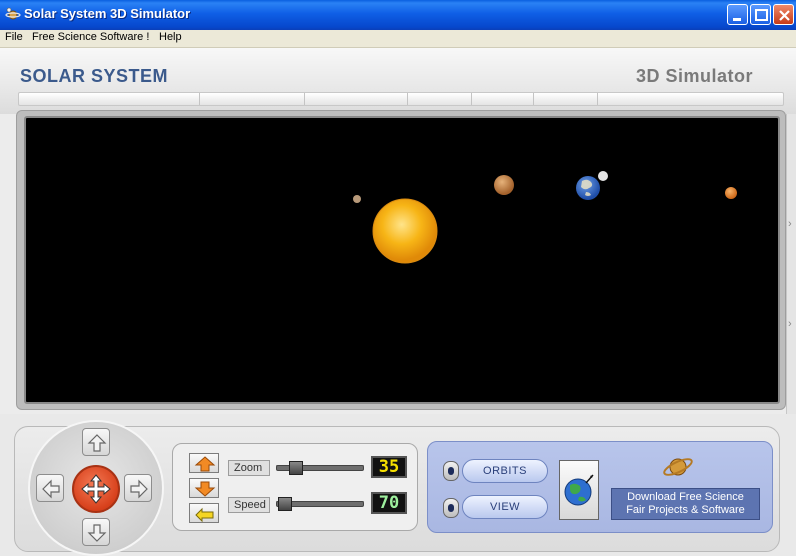  I want to click on saturn-icon, so click(678, 467).